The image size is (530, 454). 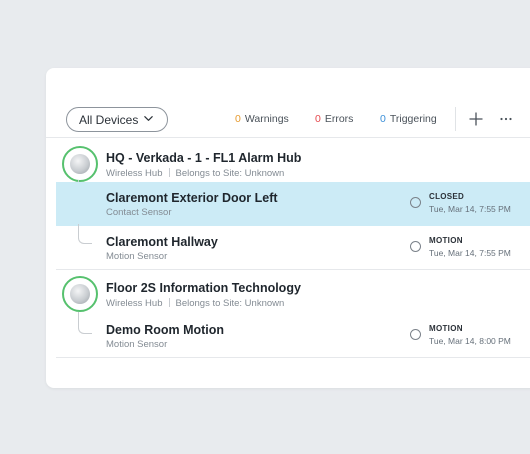 I want to click on errors-filter: 0 Errors, so click(x=334, y=119).